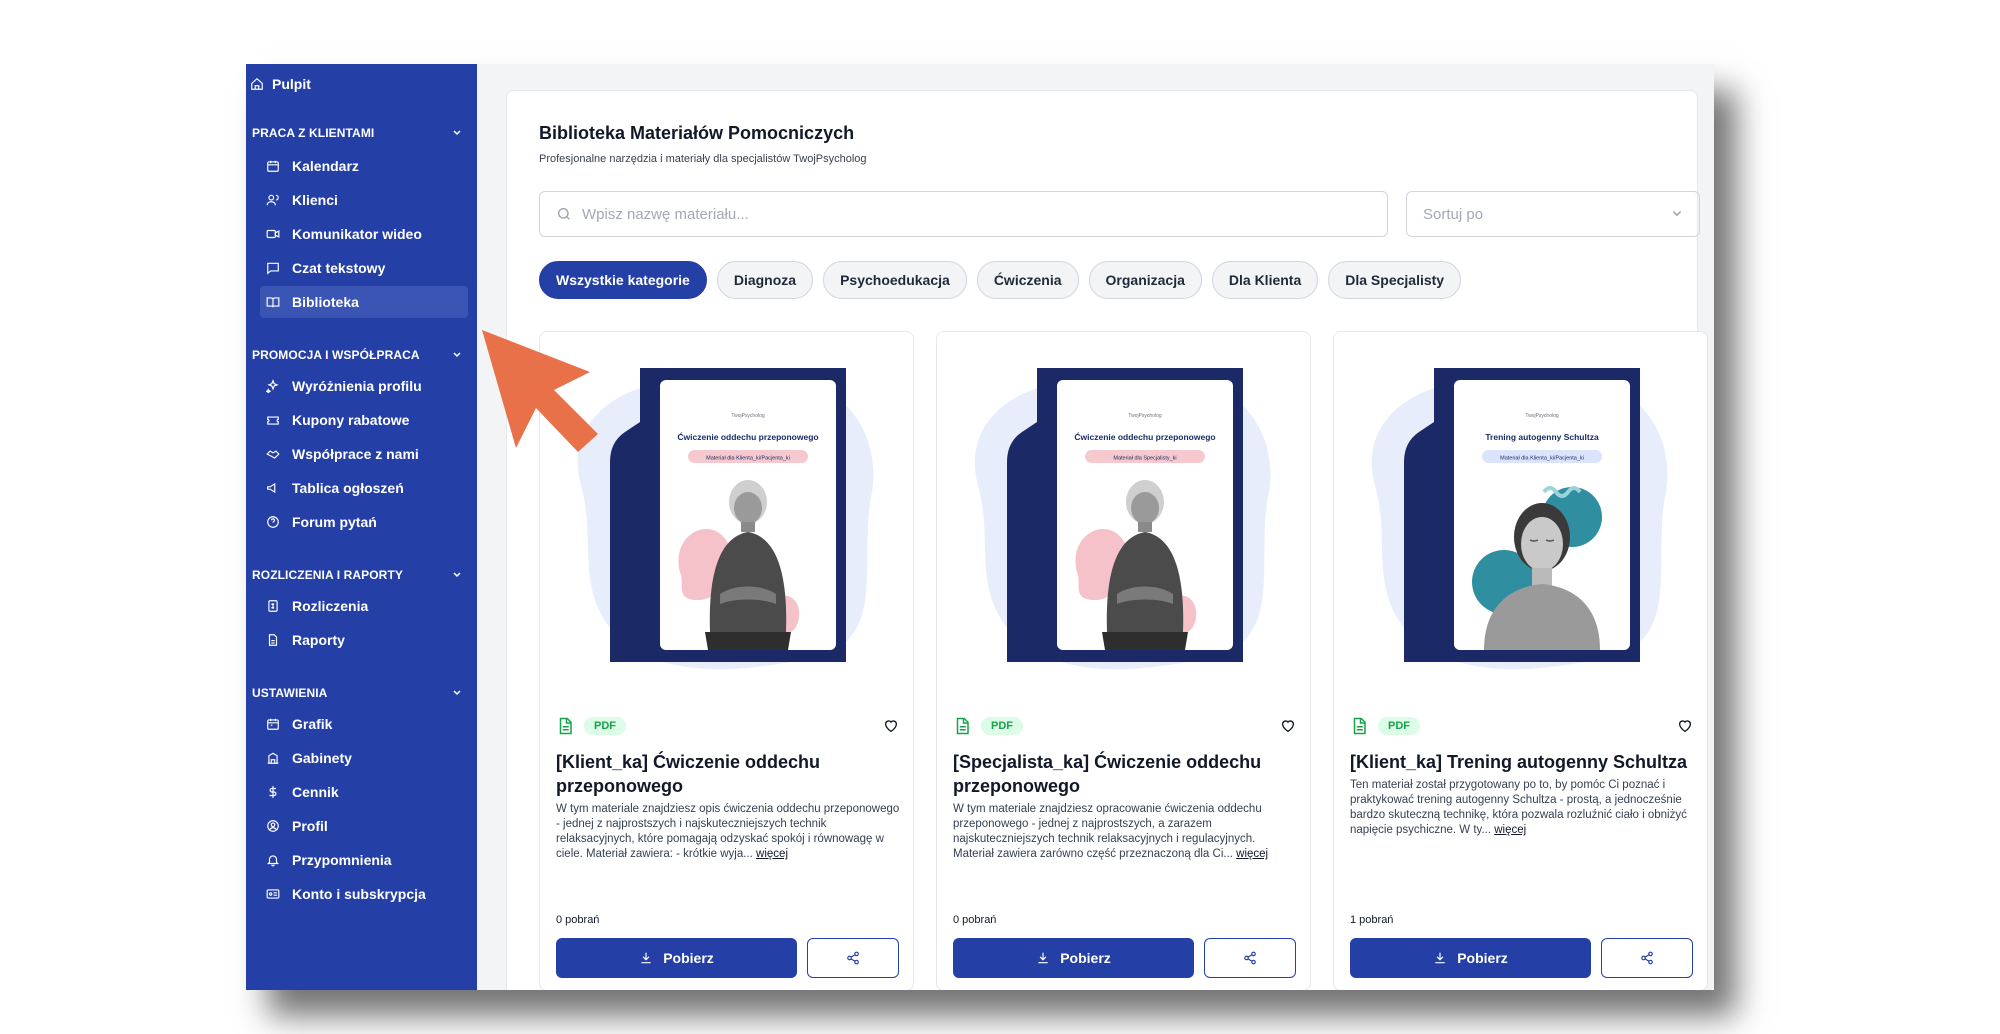 This screenshot has width=2000, height=1034. I want to click on sidebar-item-label: Raporty, so click(318, 640).